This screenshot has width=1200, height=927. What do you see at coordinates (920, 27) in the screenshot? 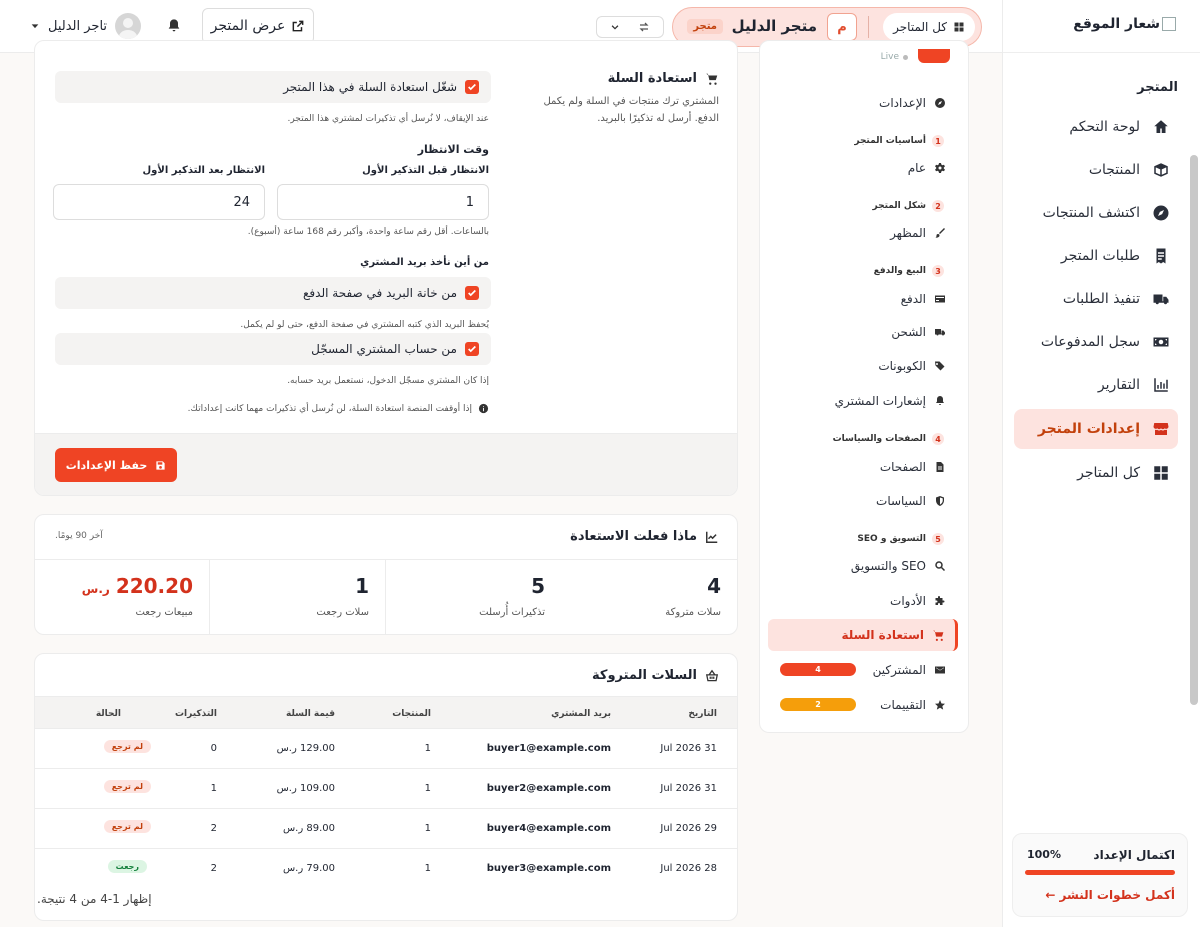
I see `all-stores-label: كل المتاجر` at bounding box center [920, 27].